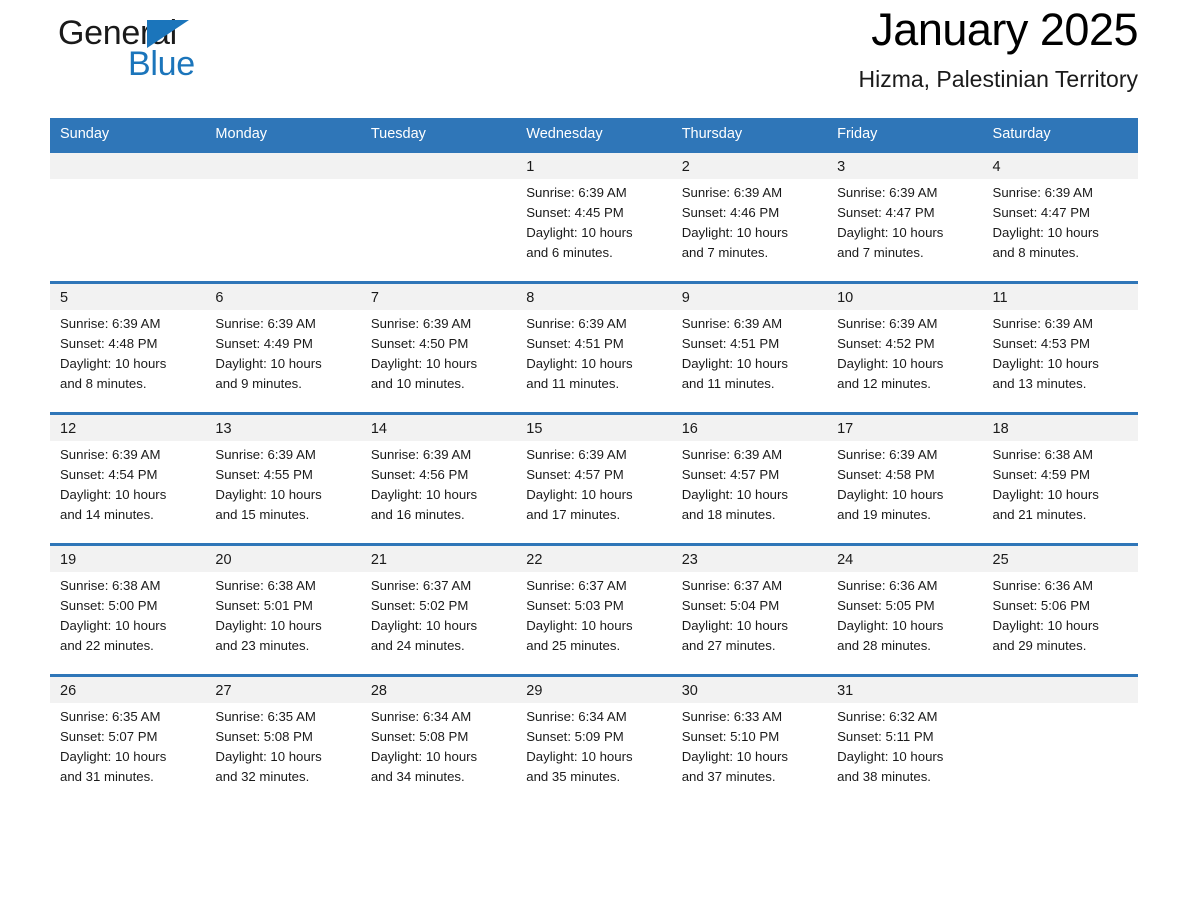  What do you see at coordinates (128, 690) in the screenshot?
I see `day-number: 26` at bounding box center [128, 690].